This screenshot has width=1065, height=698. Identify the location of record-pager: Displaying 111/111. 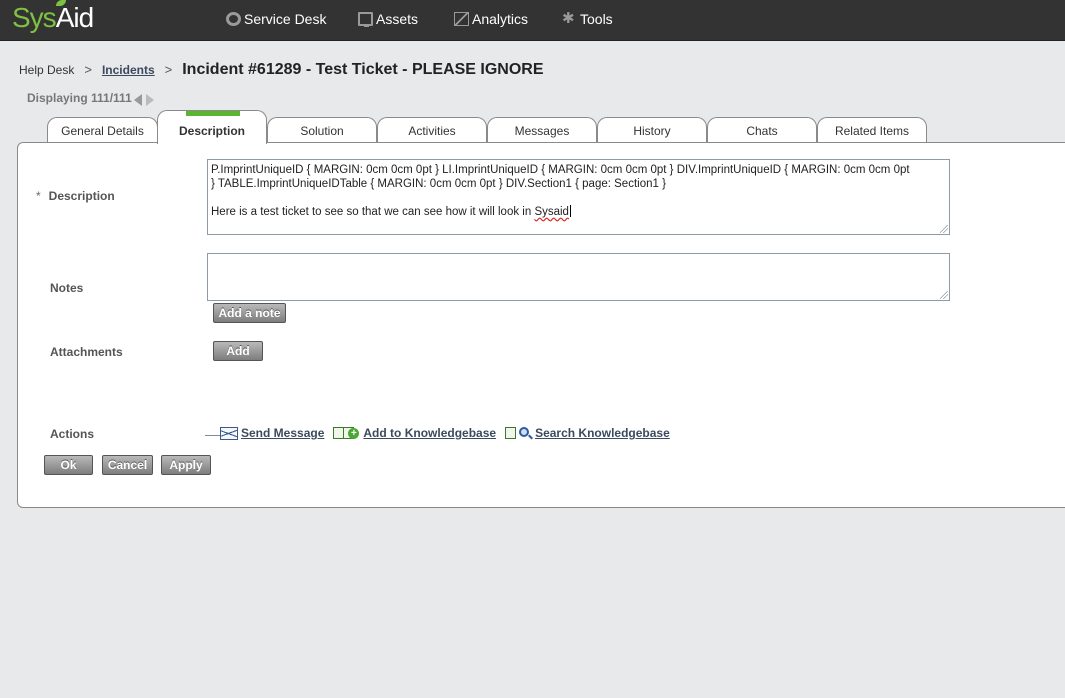
(90, 98).